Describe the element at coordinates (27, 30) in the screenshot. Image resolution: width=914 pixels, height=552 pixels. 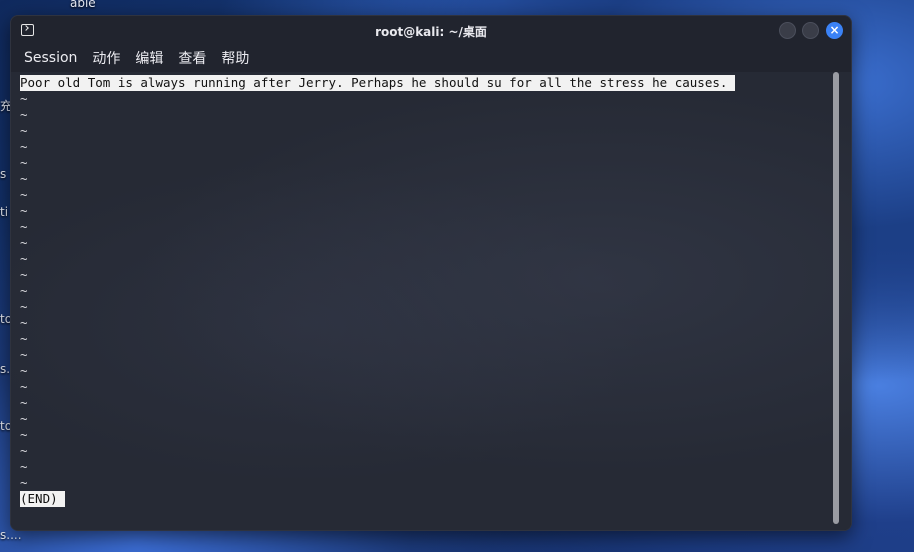
I see `terminal-icon` at that location.